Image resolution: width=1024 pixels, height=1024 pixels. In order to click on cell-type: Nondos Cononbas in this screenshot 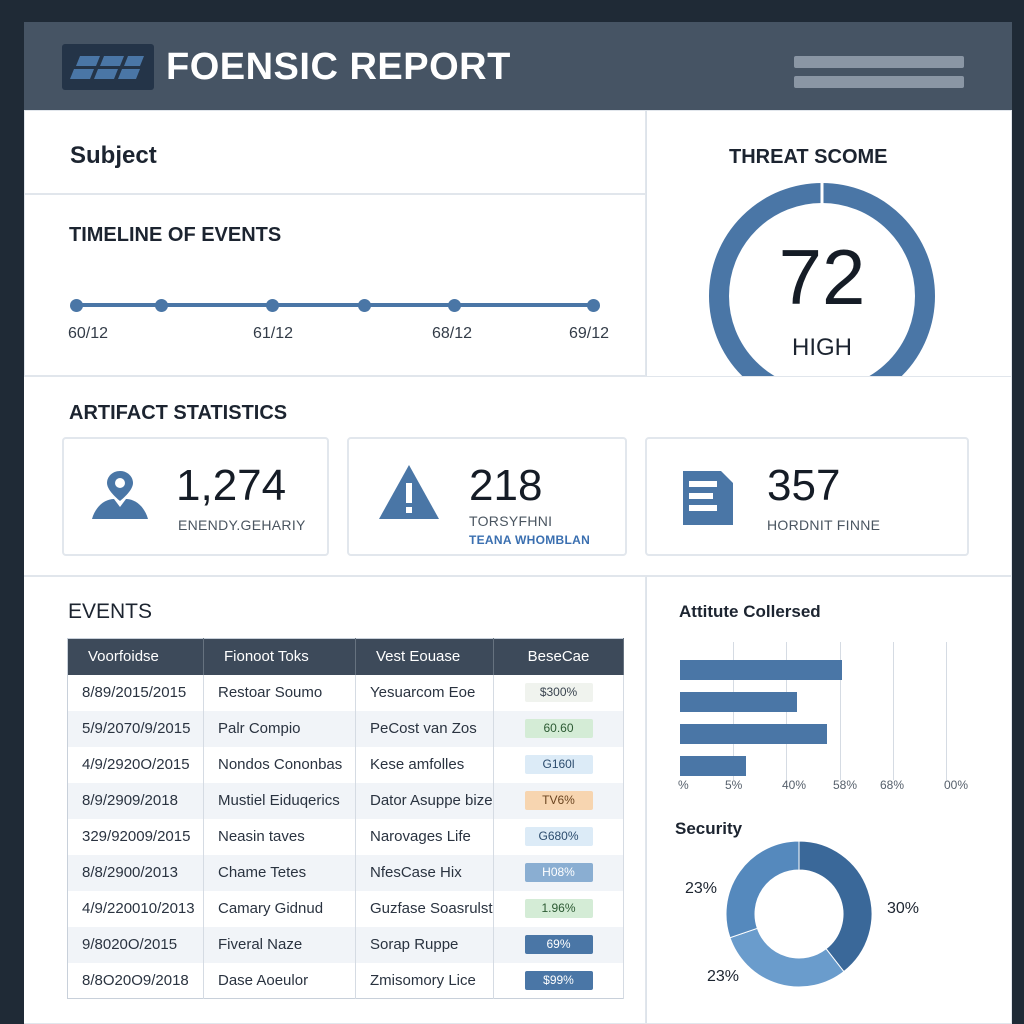, I will do `click(279, 764)`.